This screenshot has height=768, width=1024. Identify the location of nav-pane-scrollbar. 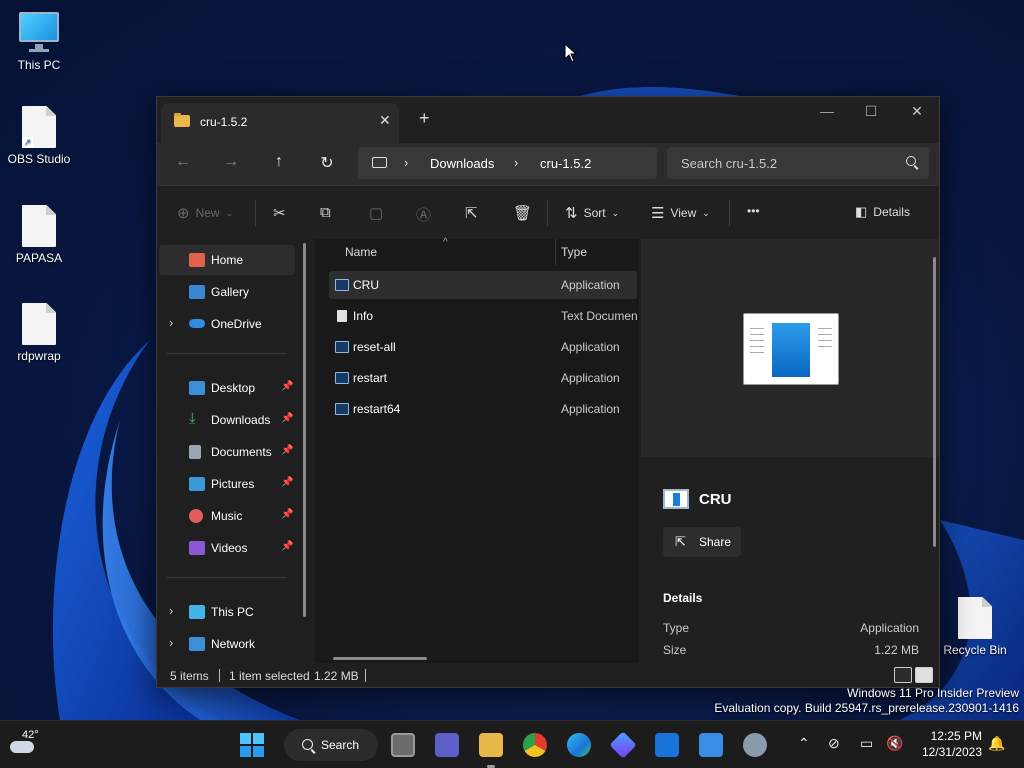
(304, 430).